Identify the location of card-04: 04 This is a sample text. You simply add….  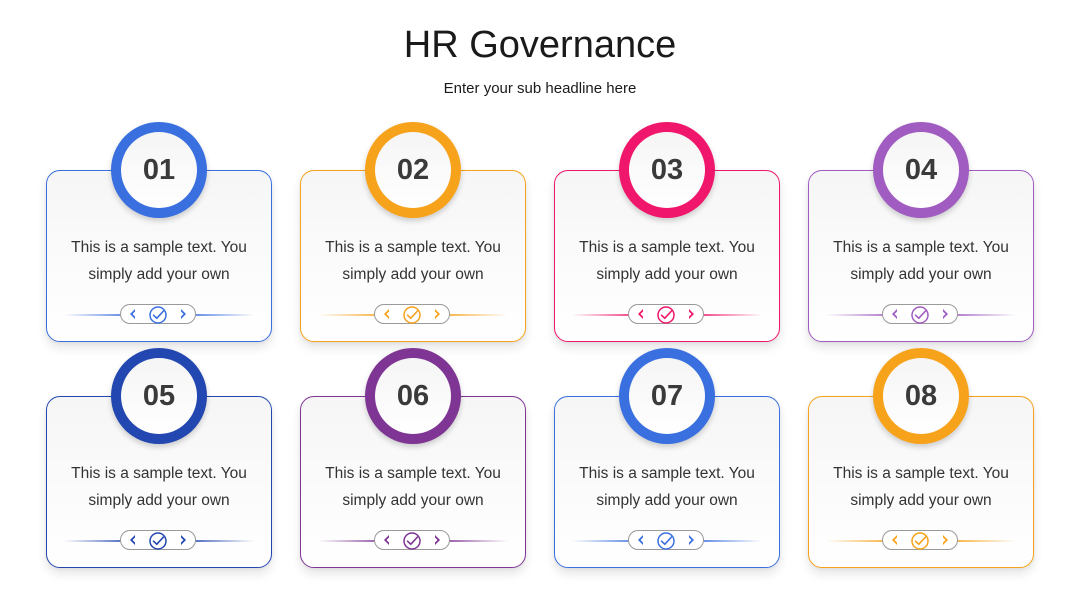
(922, 232).